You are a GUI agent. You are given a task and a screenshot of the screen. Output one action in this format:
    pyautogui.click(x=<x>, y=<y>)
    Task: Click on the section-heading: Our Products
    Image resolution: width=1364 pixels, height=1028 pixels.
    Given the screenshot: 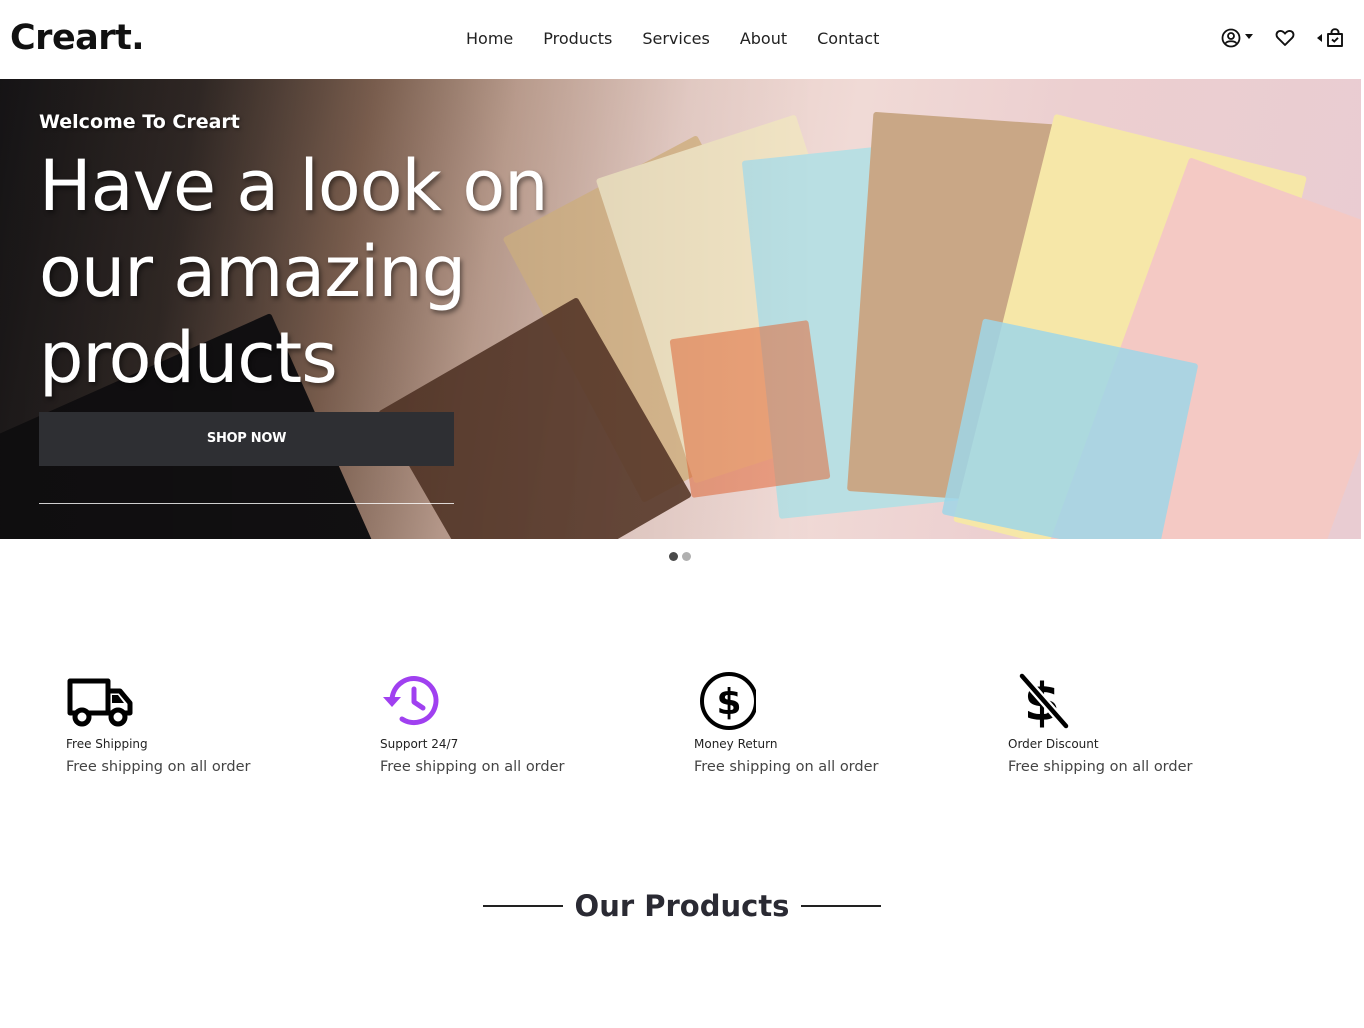 What is the action you would take?
    pyautogui.click(x=682, y=906)
    